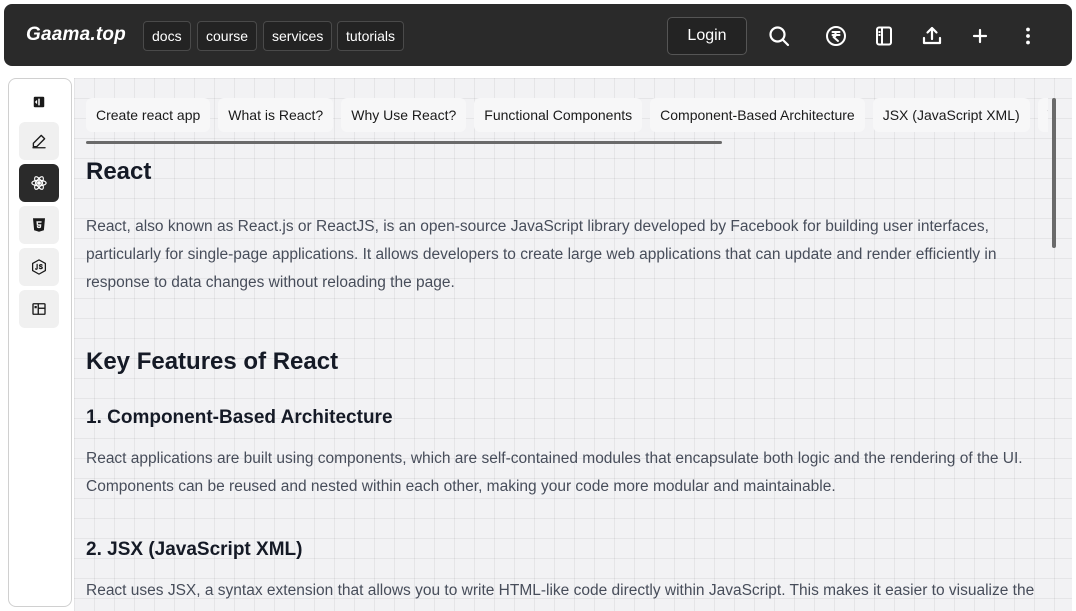 This screenshot has height=611, width=1076. What do you see at coordinates (40, 342) in the screenshot?
I see `left-sidebar` at bounding box center [40, 342].